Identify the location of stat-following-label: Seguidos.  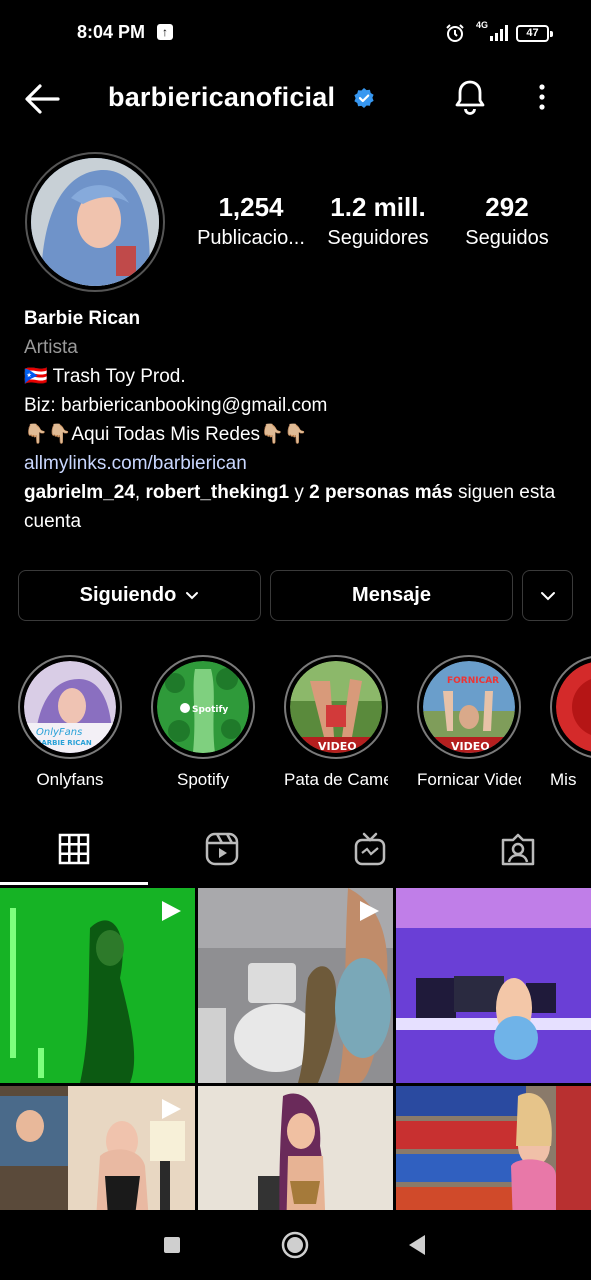
(507, 238).